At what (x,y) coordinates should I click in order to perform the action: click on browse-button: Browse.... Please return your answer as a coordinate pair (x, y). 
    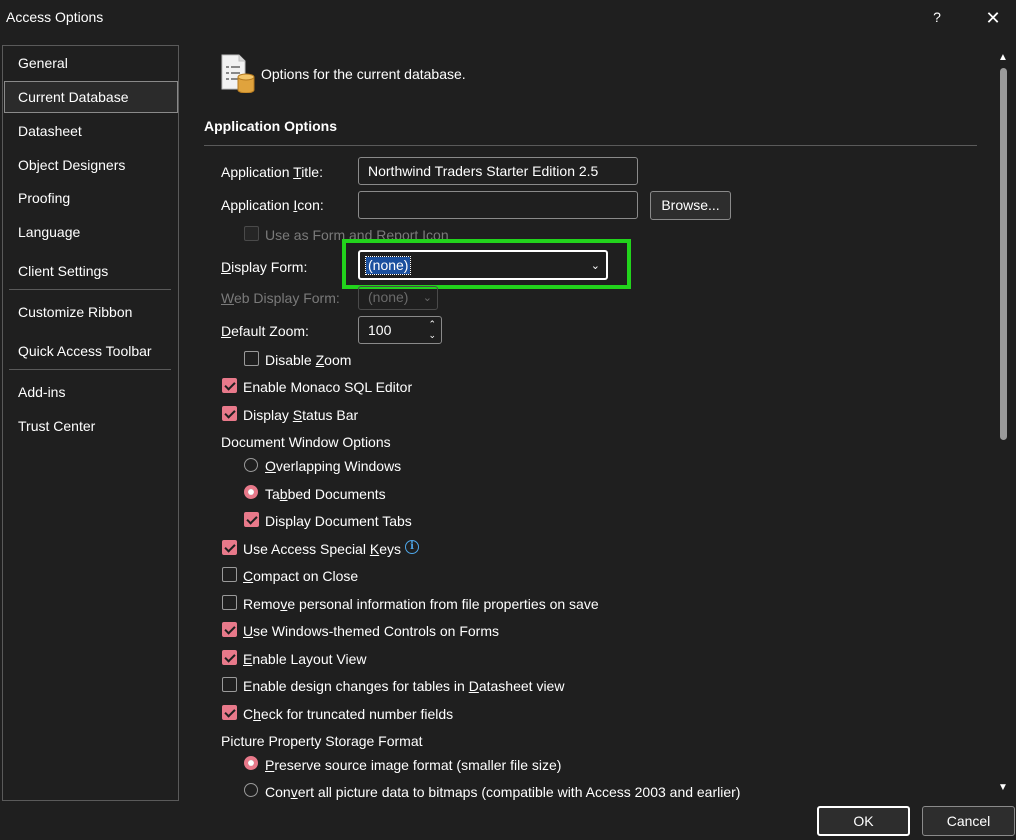
    Looking at the image, I should click on (690, 205).